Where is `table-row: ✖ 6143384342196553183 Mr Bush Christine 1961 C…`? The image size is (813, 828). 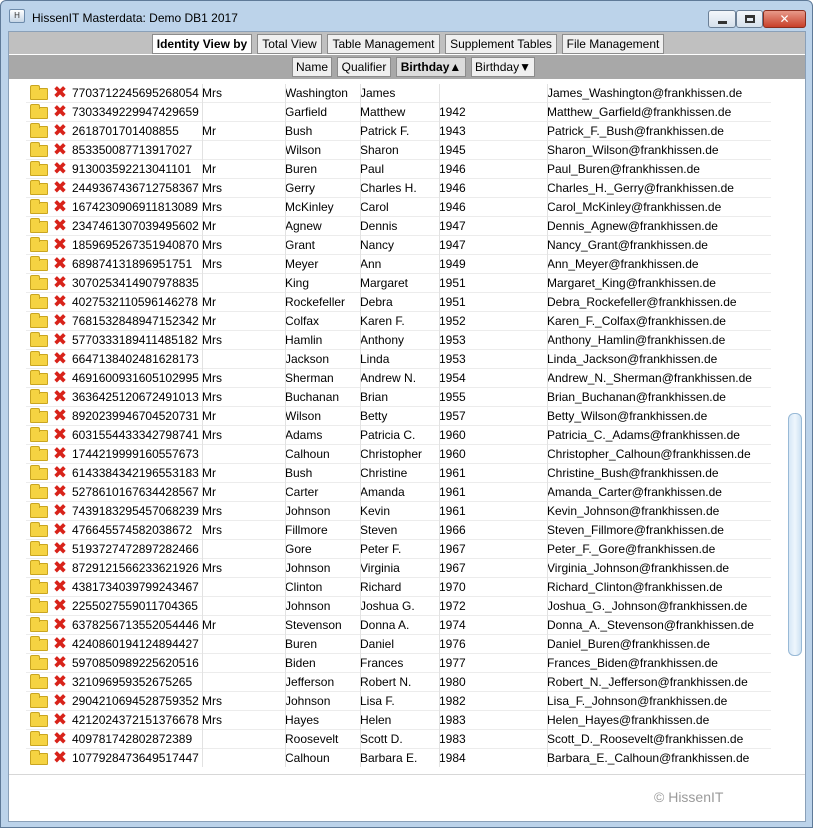
table-row: ✖ 6143384342196553183 Mr Bush Christine 1961 C… is located at coordinates (398, 473).